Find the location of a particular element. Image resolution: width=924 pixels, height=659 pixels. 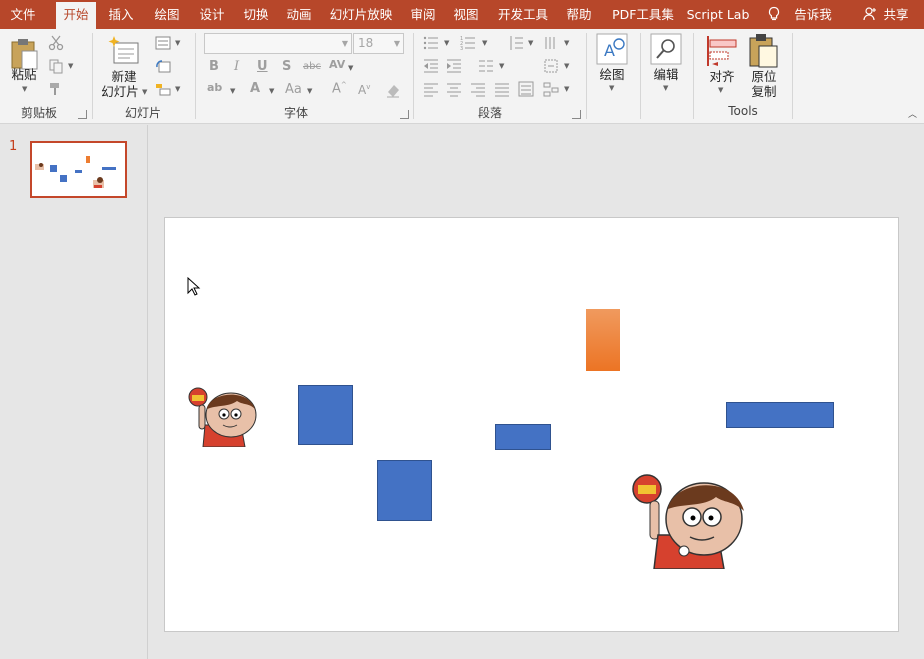

spacing-dropdown-icon: ▼ is located at coordinates (350, 68).